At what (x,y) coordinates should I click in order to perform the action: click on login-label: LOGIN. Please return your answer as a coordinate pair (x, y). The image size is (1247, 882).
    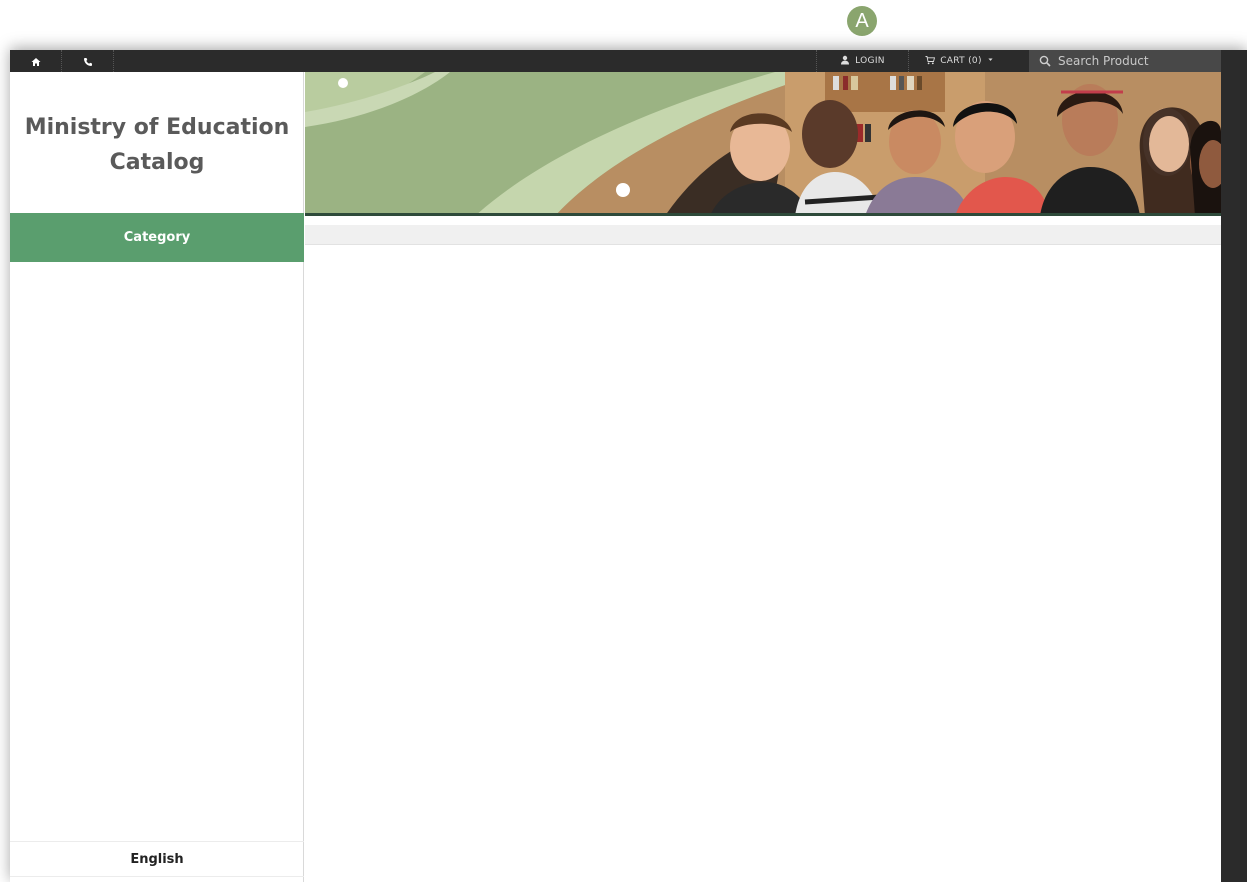
    Looking at the image, I should click on (870, 61).